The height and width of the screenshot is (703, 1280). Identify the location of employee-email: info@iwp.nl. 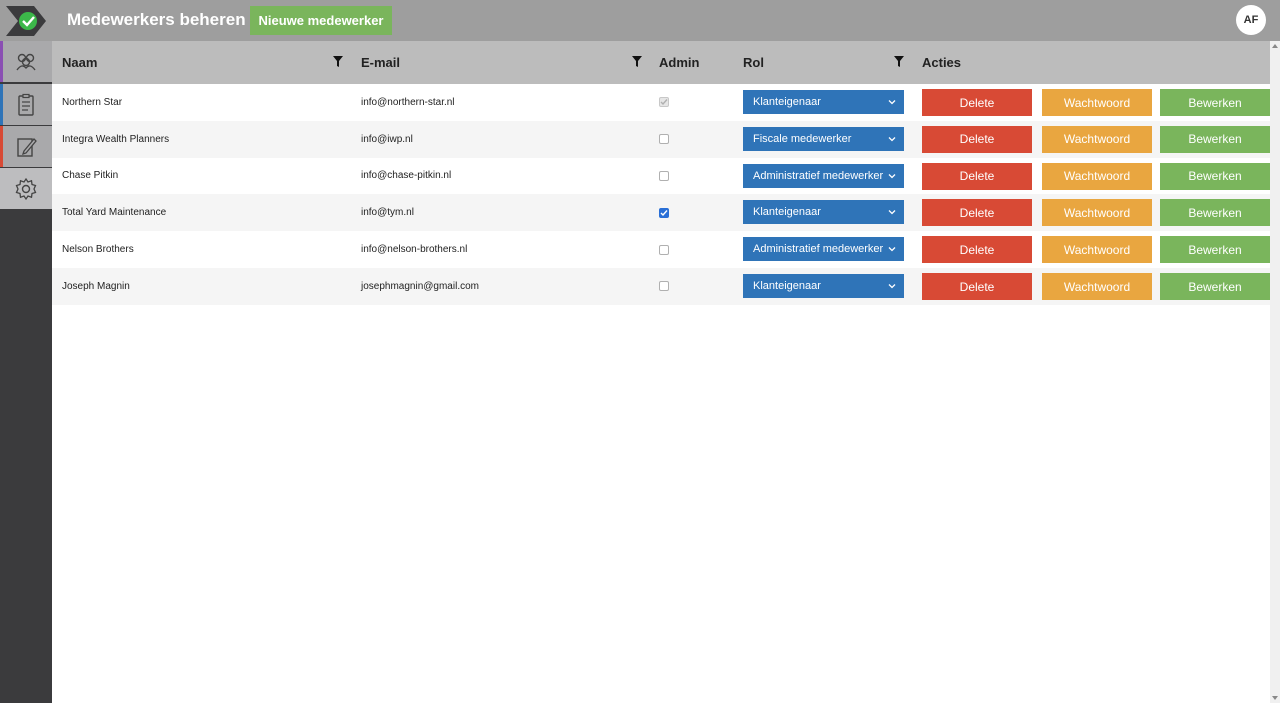
(387, 139).